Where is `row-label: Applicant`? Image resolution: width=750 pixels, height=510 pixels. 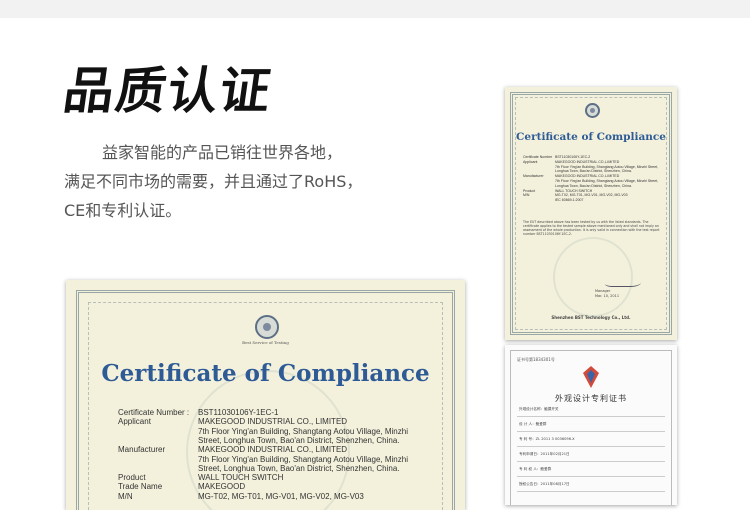
row-label: Applicant is located at coordinates (134, 422).